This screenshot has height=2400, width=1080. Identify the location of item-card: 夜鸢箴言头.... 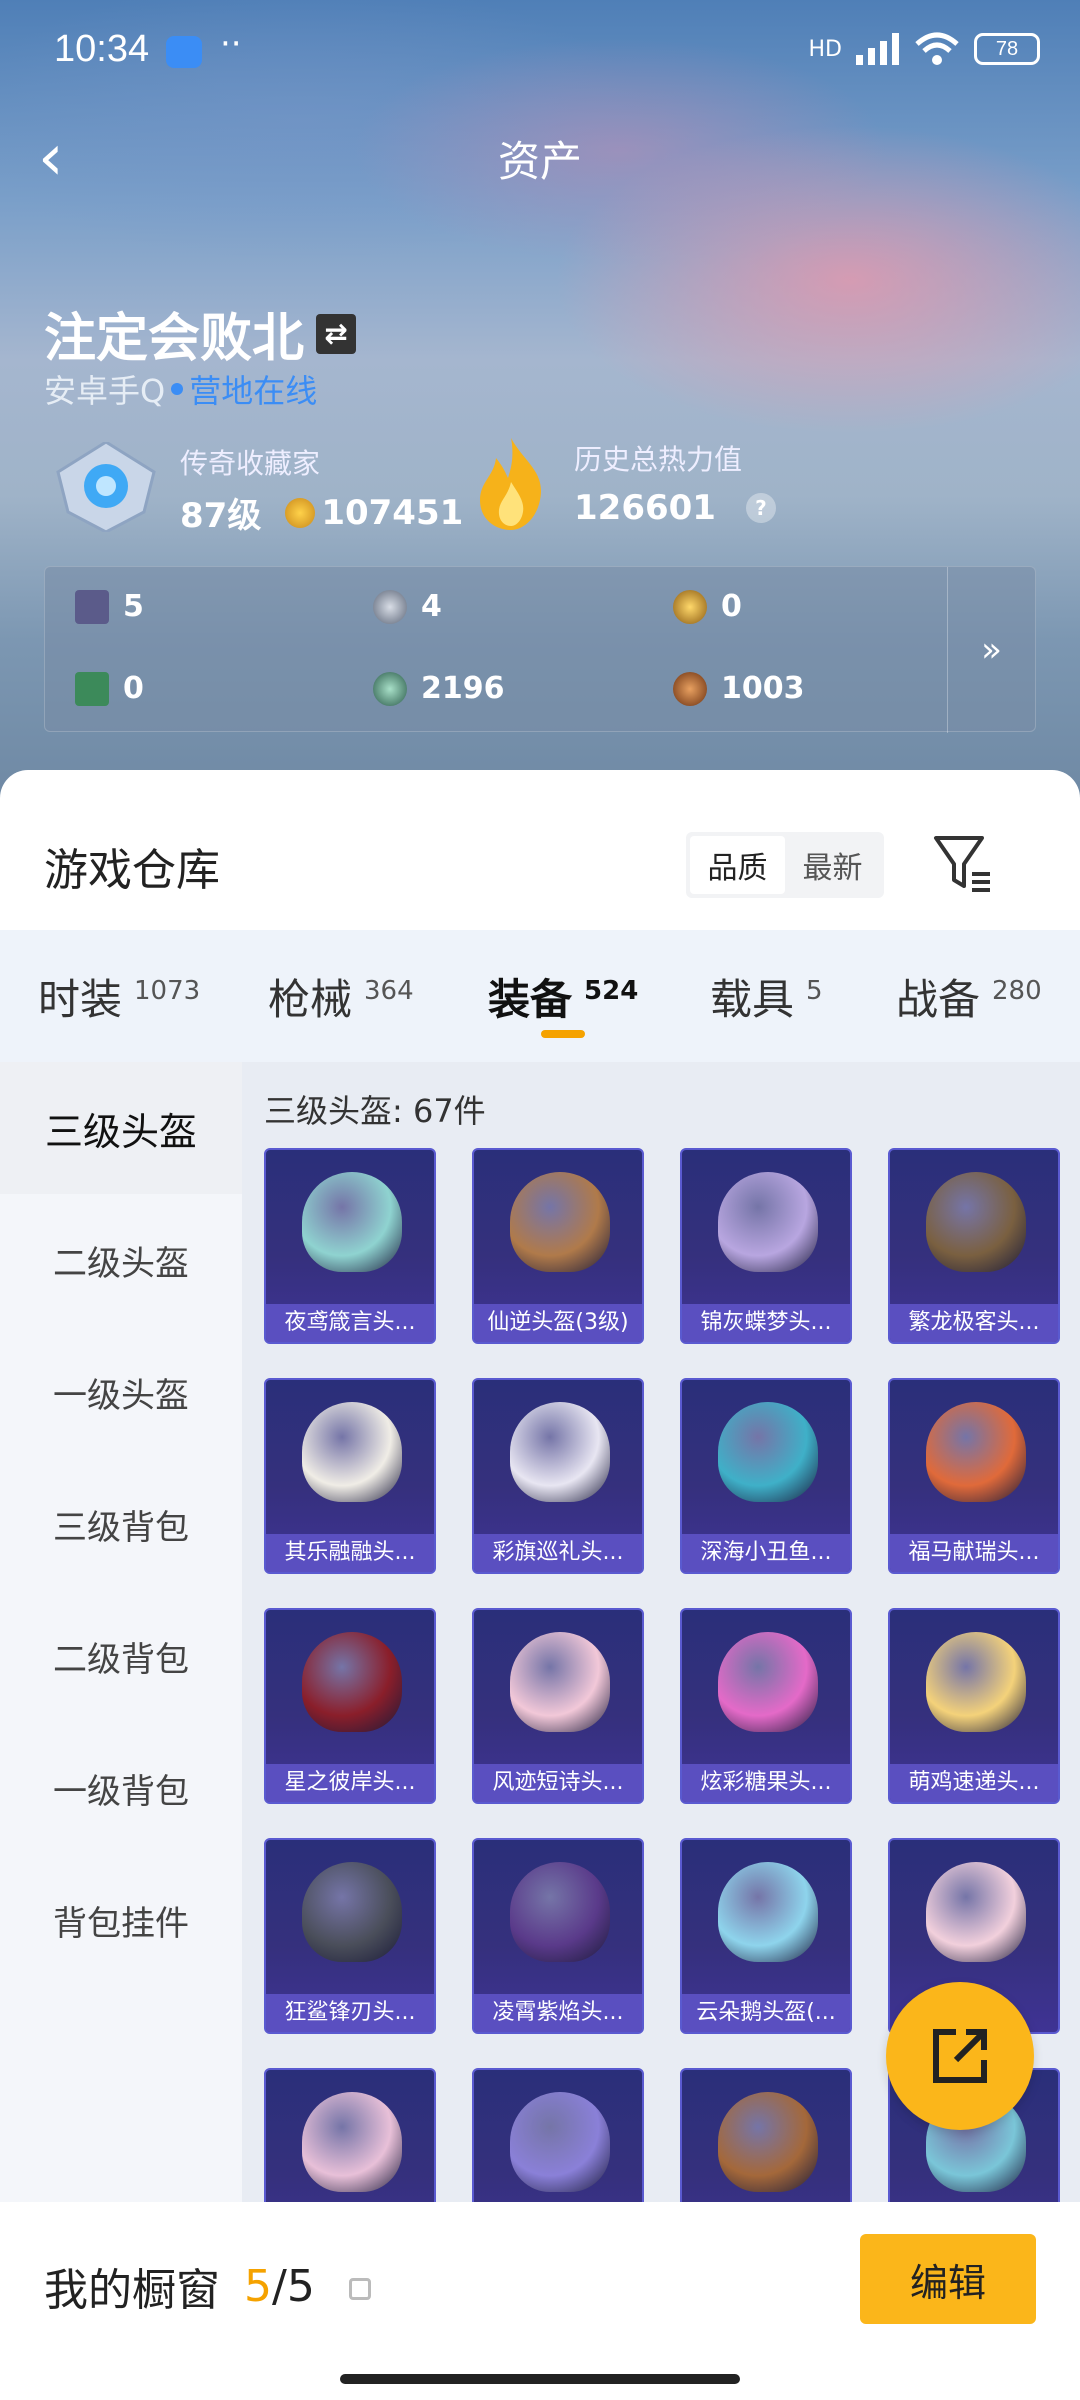
(350, 1246).